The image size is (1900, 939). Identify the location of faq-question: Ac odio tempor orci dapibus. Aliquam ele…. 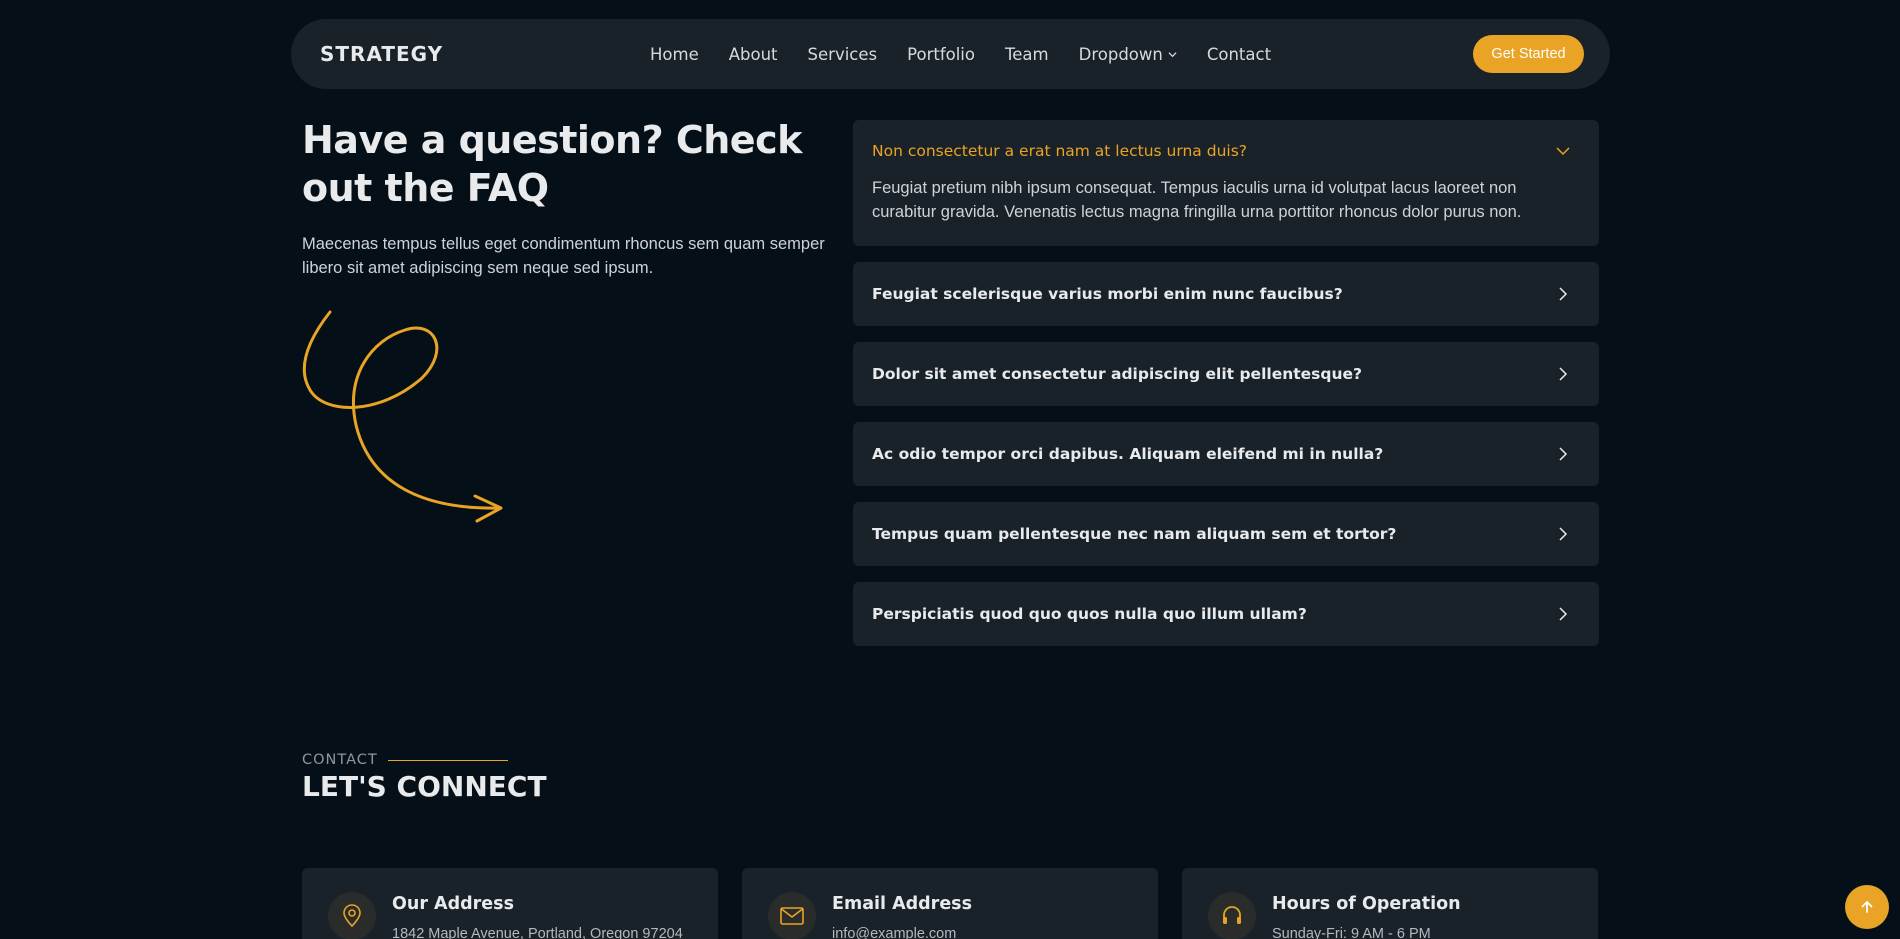
(1128, 454).